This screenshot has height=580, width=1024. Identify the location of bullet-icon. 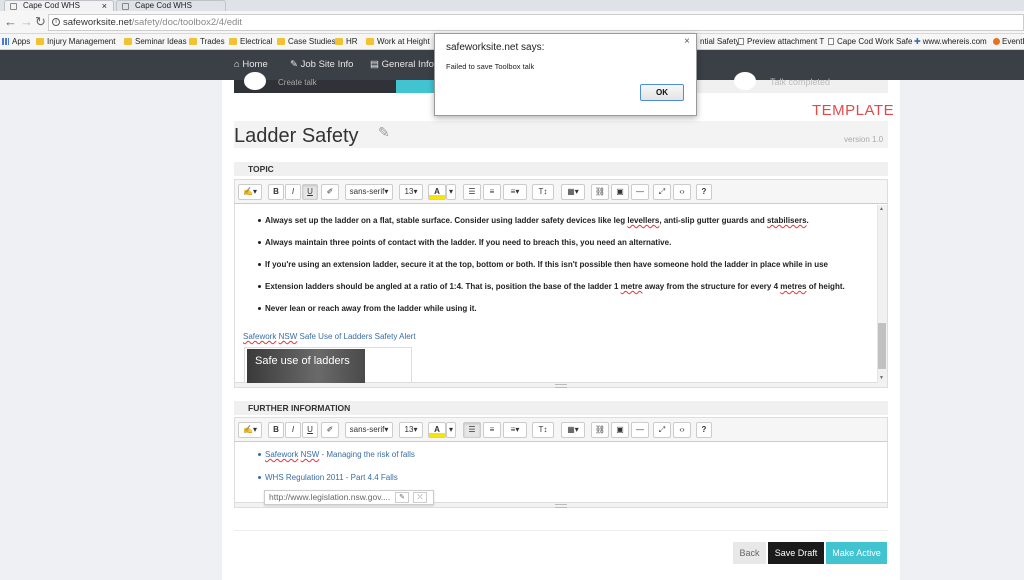
(259, 477).